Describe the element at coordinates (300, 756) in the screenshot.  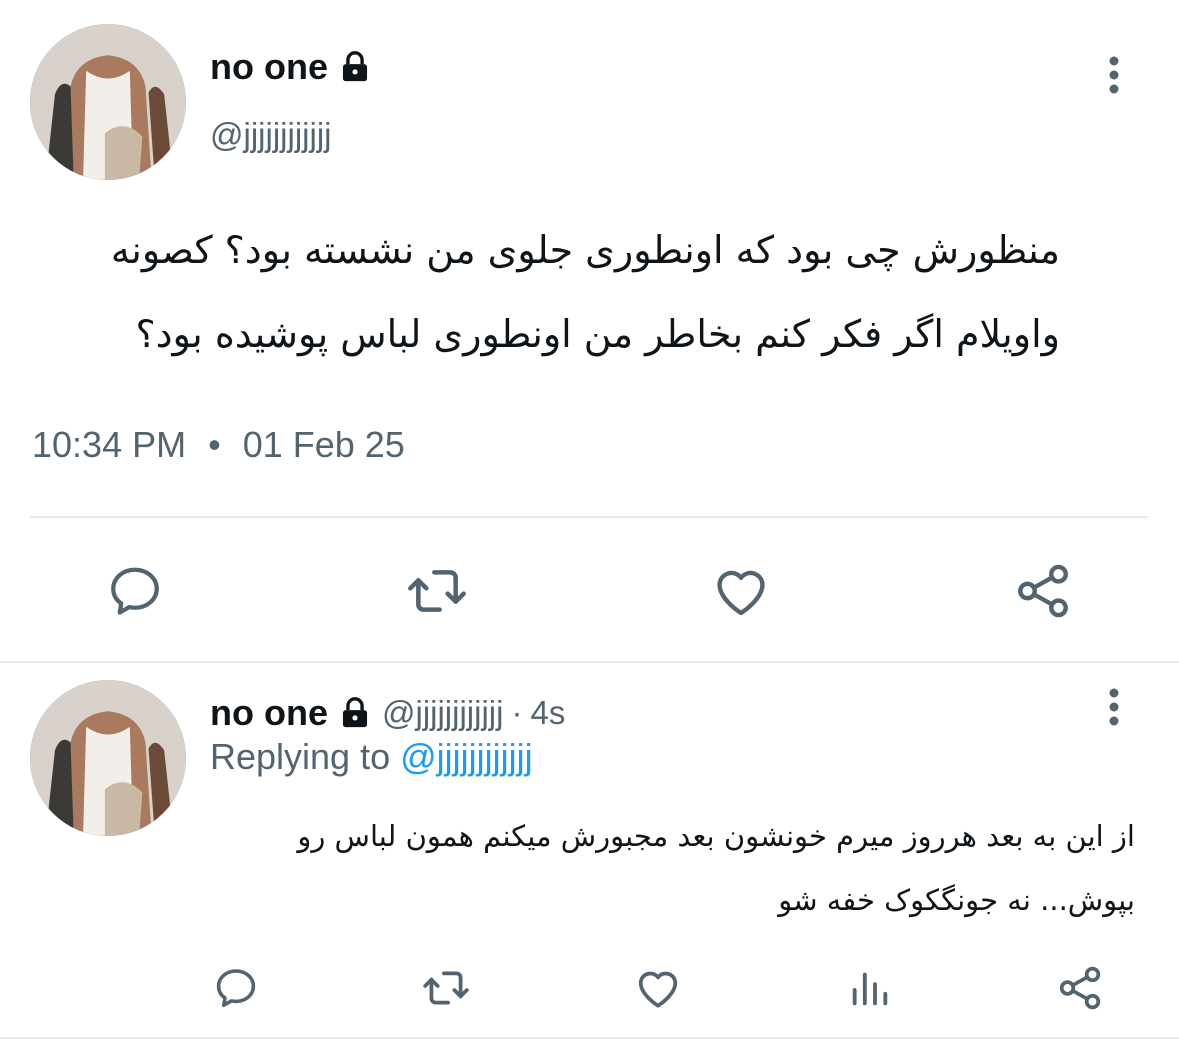
I see `replying-to-label: Replying to` at that location.